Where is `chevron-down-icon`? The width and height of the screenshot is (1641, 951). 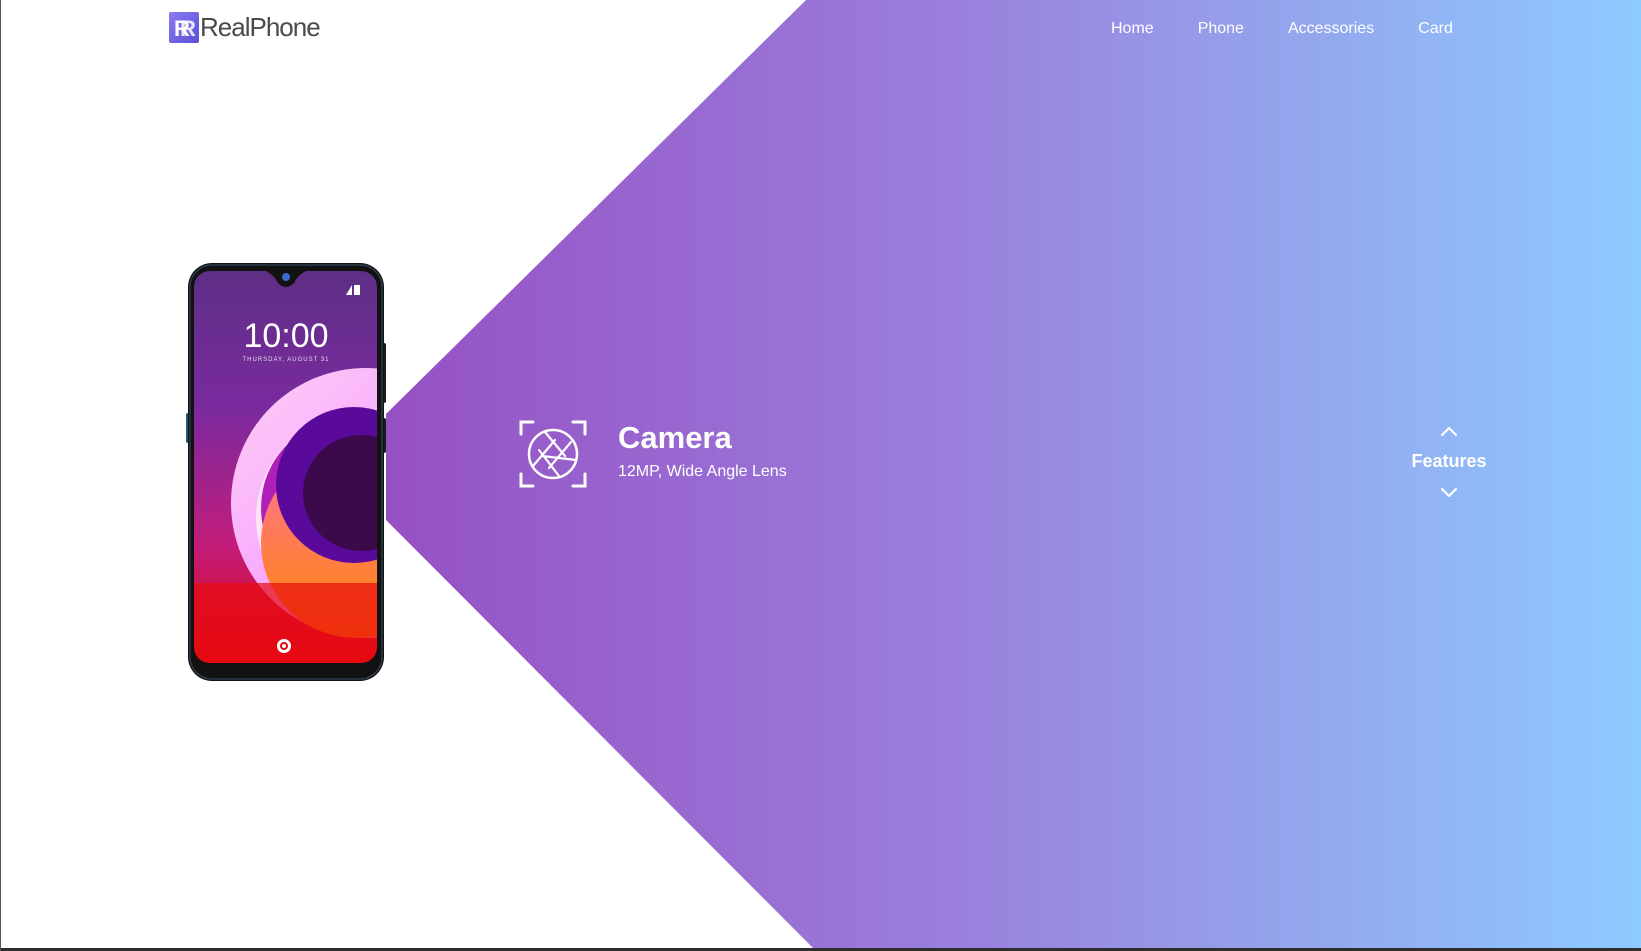 chevron-down-icon is located at coordinates (1449, 493).